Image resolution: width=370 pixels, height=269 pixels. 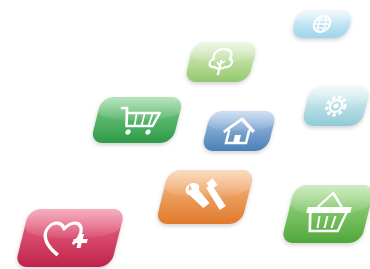 I want to click on basket-icon, so click(x=329, y=212).